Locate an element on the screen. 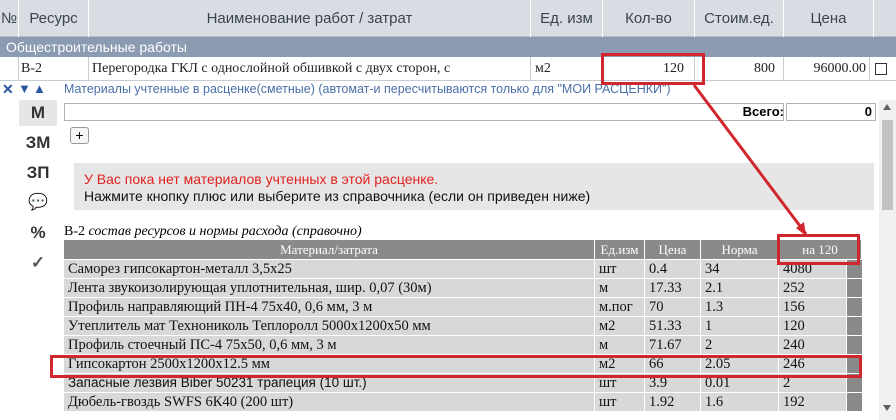  arrow-line is located at coordinates (750, 159).